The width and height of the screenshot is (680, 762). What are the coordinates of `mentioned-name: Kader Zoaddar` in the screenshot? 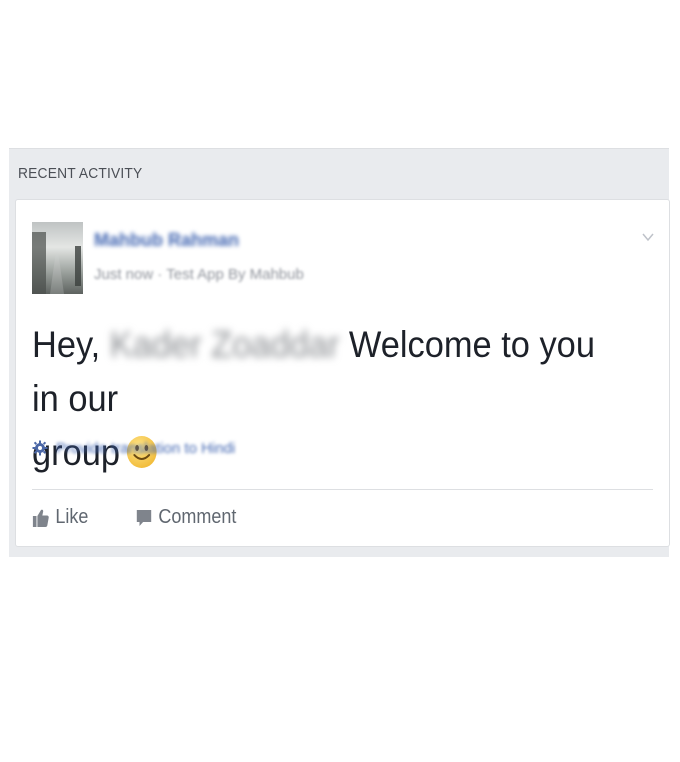 It's located at (225, 344).